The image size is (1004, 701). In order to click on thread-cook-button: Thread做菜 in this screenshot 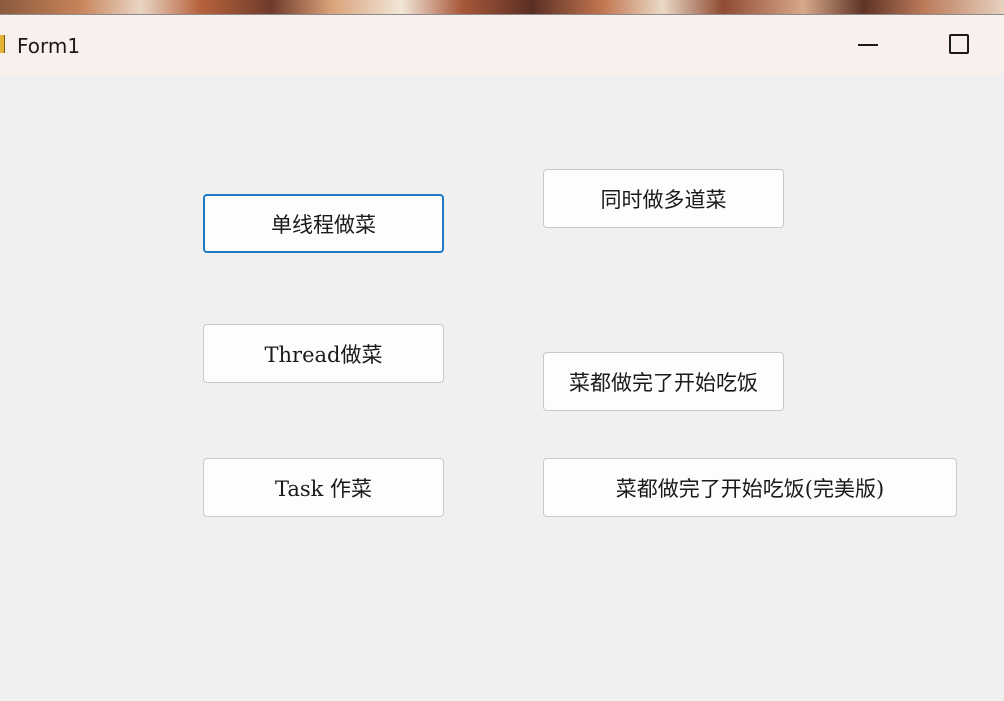, I will do `click(323, 353)`.